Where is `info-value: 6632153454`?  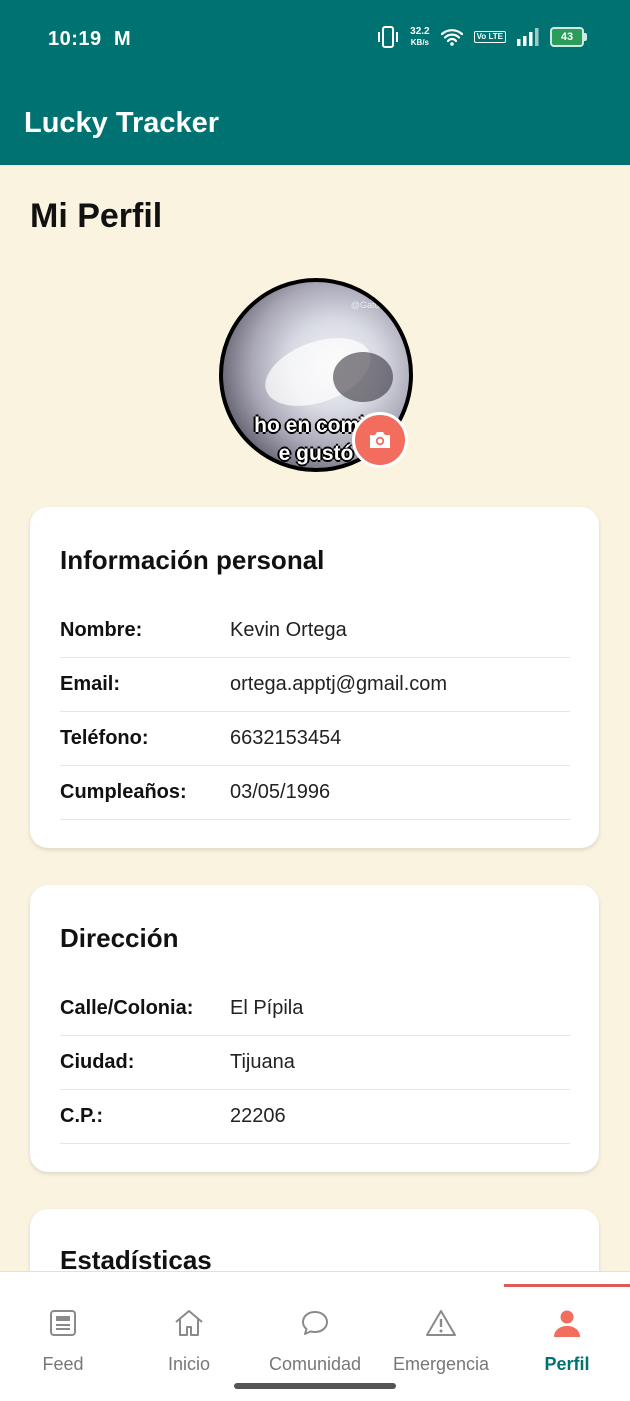
info-value: 6632153454 is located at coordinates (286, 737).